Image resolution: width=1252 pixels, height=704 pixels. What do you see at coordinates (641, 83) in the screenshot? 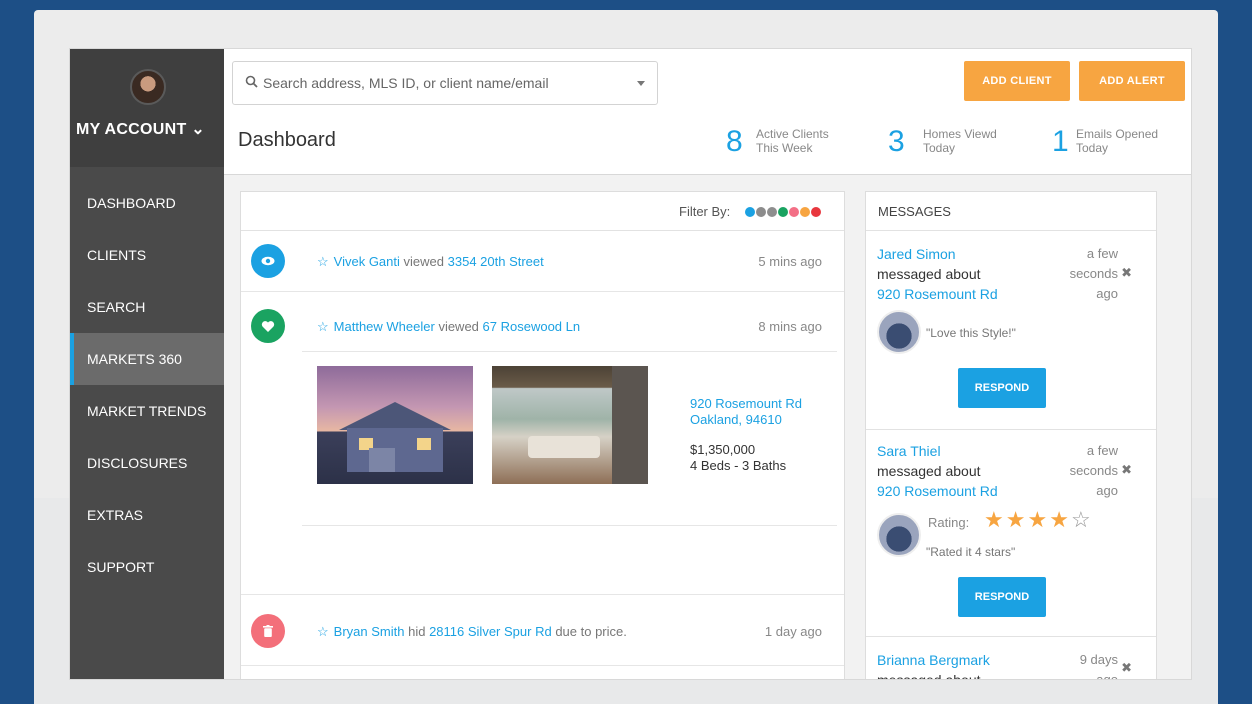
I see `chevron-down-icon` at bounding box center [641, 83].